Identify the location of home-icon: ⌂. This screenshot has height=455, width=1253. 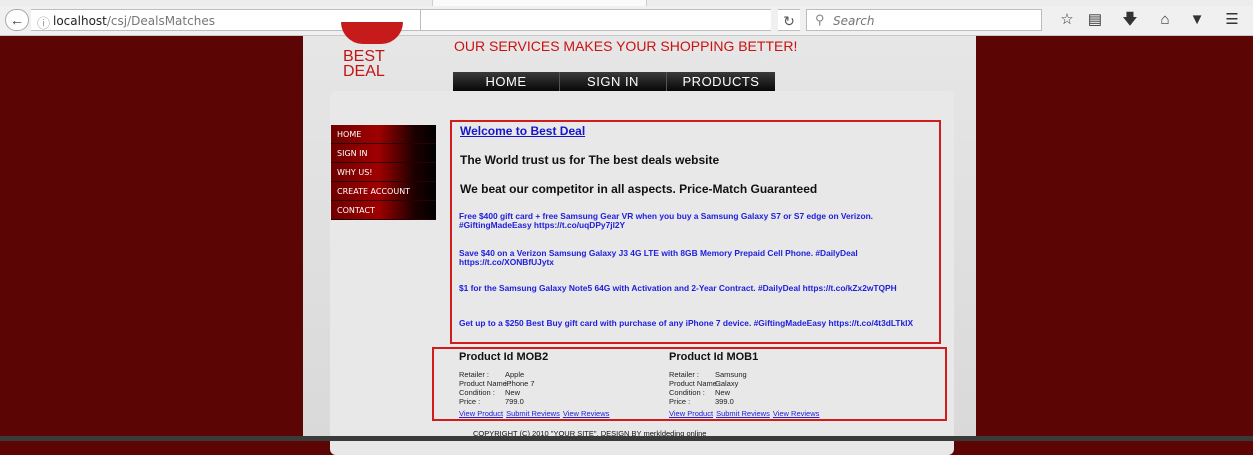
(1165, 20).